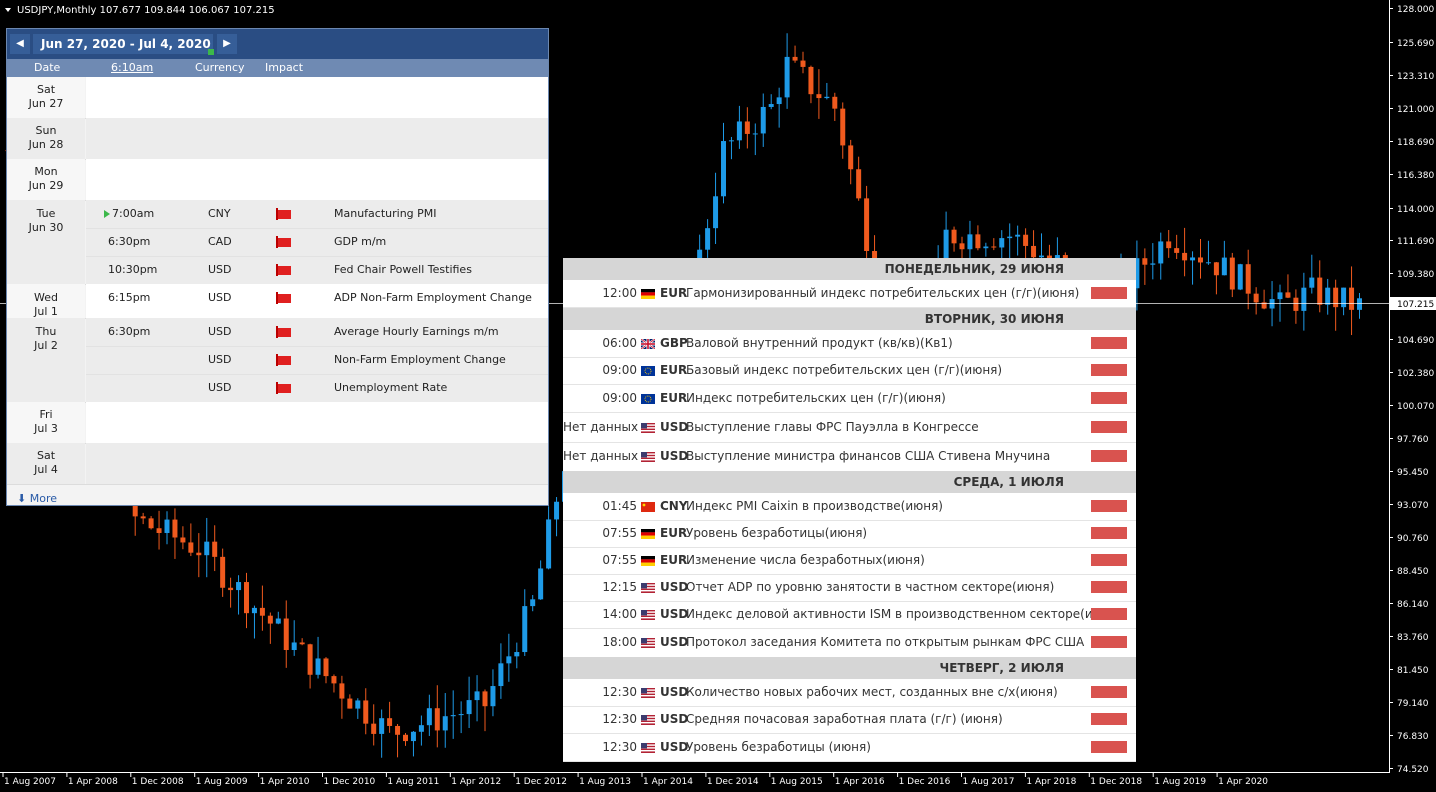 This screenshot has width=1436, height=792. Describe the element at coordinates (133, 269) in the screenshot. I see `event-time: 10:30pm` at that location.